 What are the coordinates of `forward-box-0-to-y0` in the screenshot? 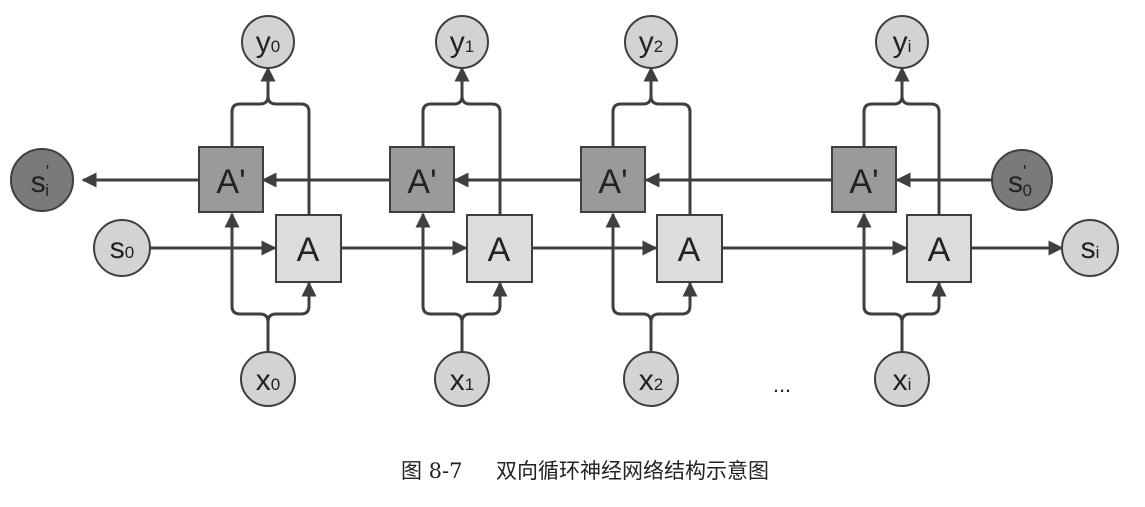 It's located at (288, 154).